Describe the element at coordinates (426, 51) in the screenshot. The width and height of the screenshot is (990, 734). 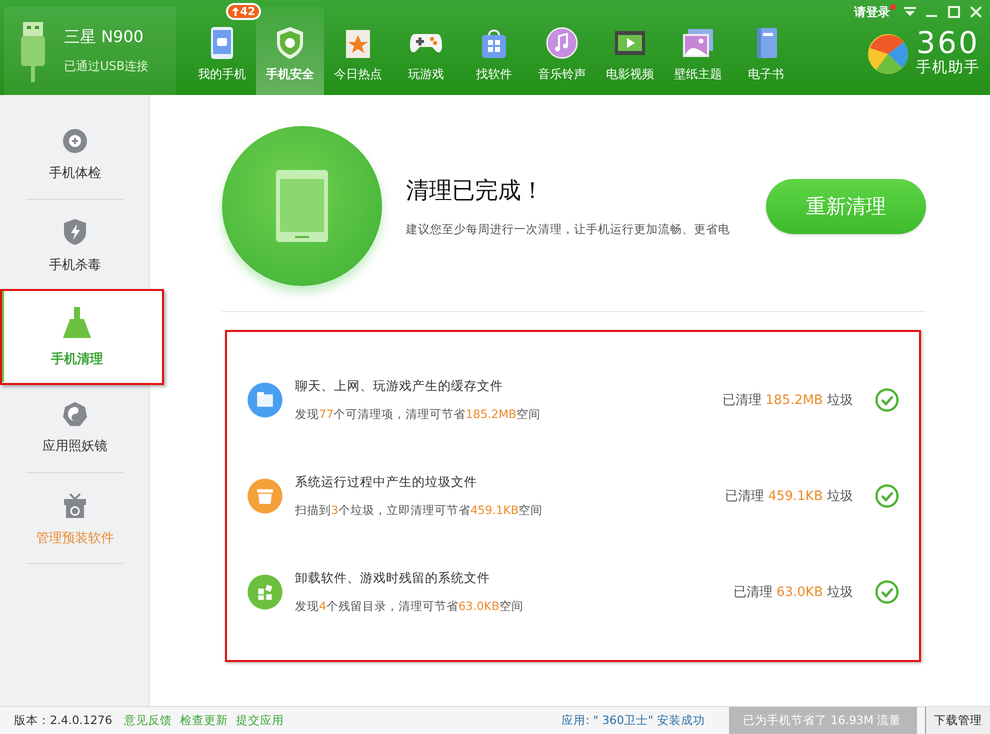
I see `nav-tab: 玩游戏` at that location.